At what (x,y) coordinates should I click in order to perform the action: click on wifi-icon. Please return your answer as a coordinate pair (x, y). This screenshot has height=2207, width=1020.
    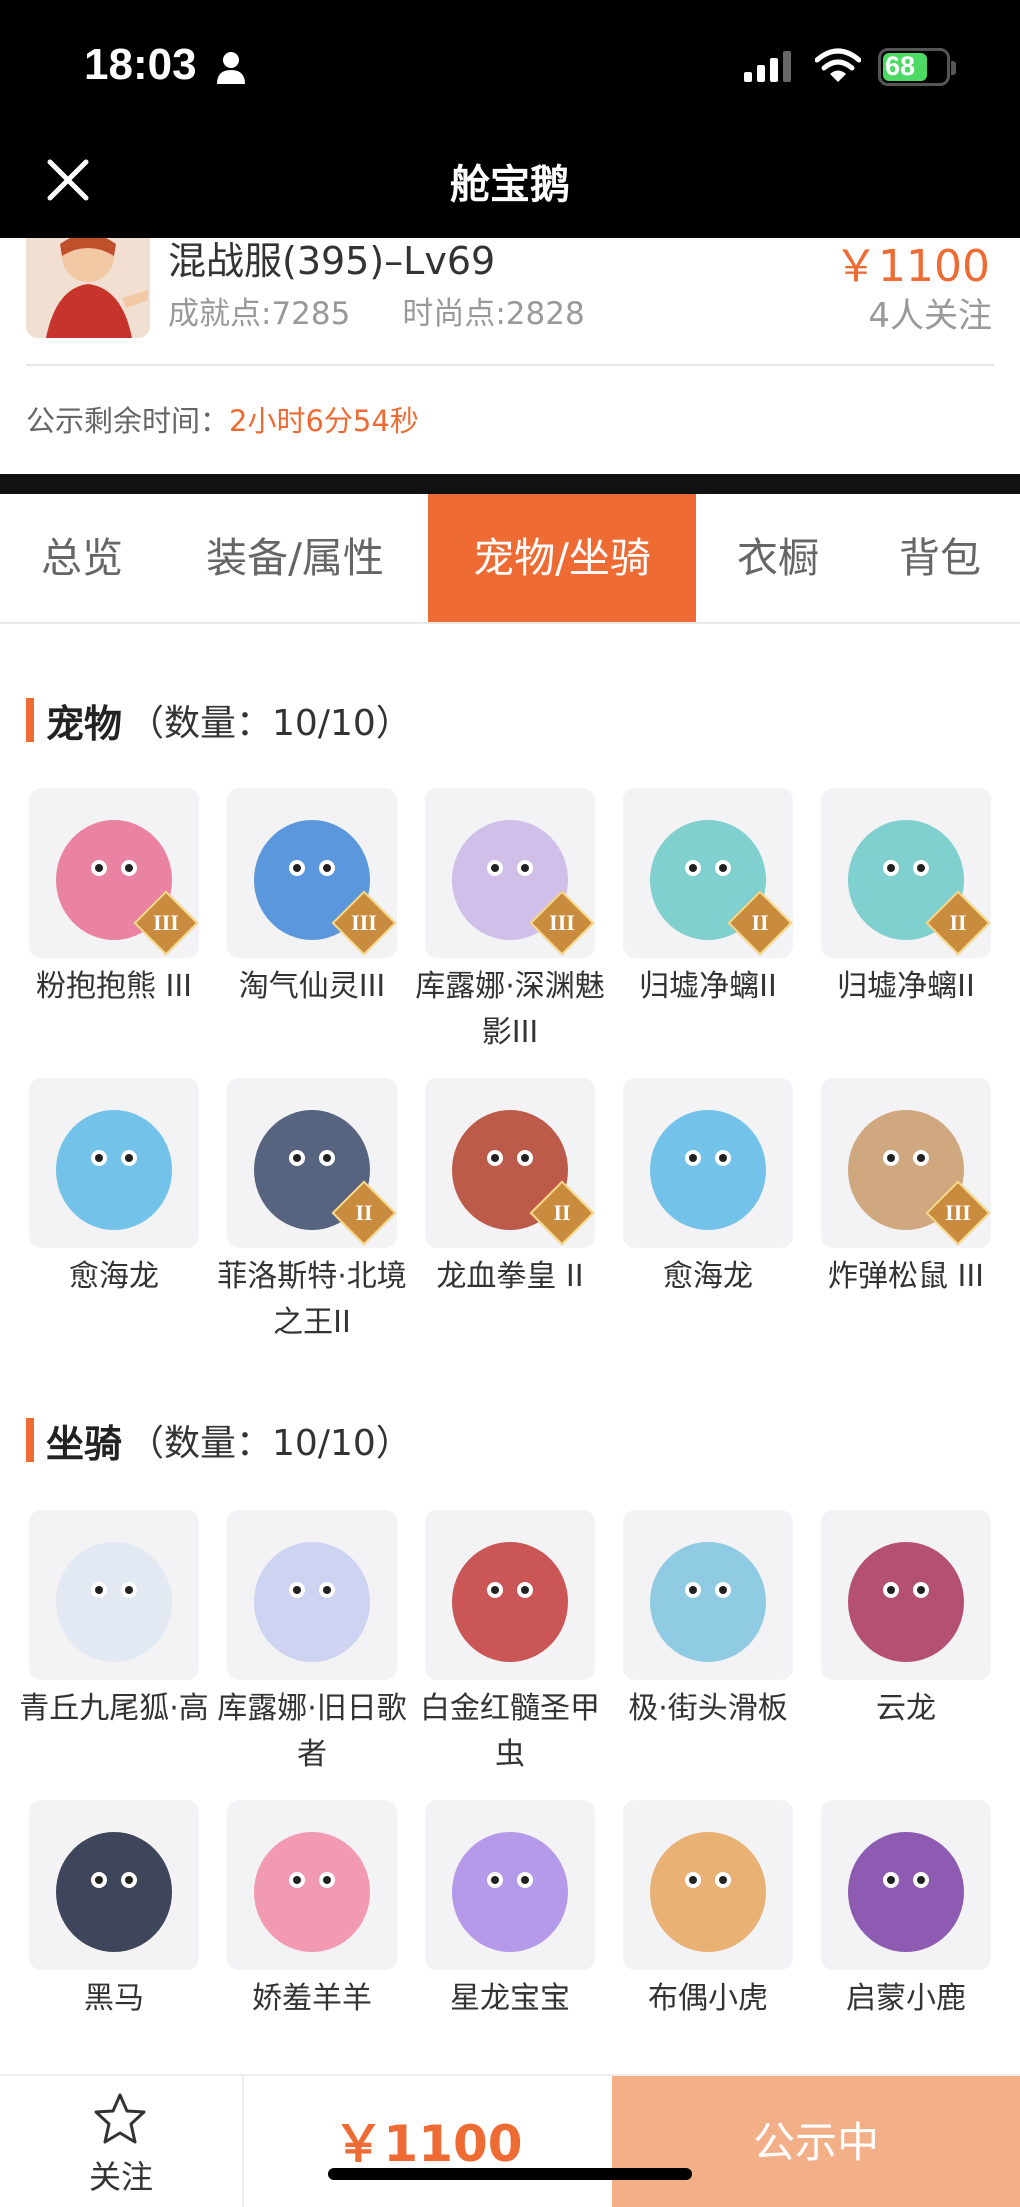
    Looking at the image, I should click on (838, 65).